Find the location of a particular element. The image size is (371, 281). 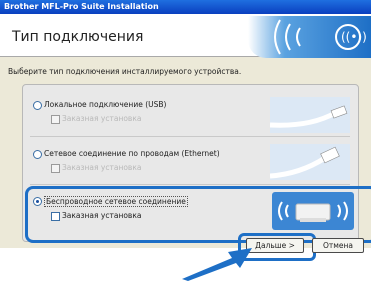

usb-custom-checkbox is located at coordinates (55, 119).